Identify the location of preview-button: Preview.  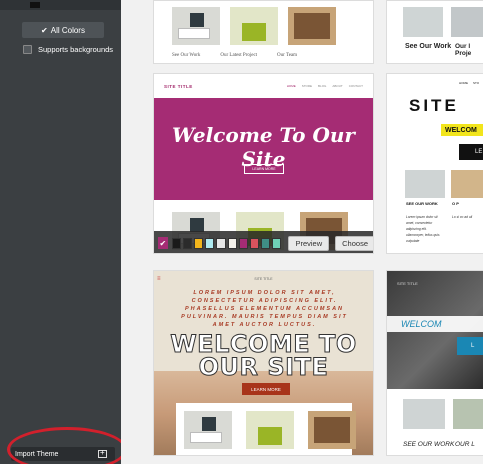
(309, 243).